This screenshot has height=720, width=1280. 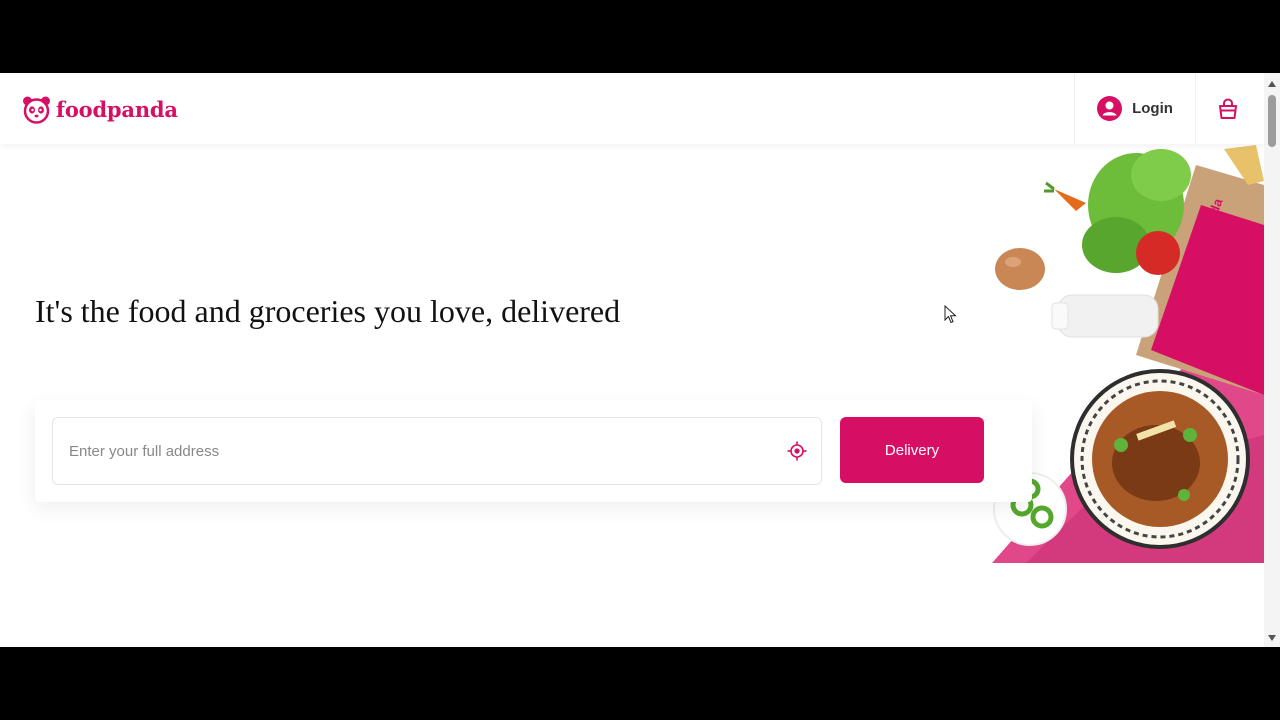 I want to click on site-header: foodpanda Login, so click(x=632, y=108).